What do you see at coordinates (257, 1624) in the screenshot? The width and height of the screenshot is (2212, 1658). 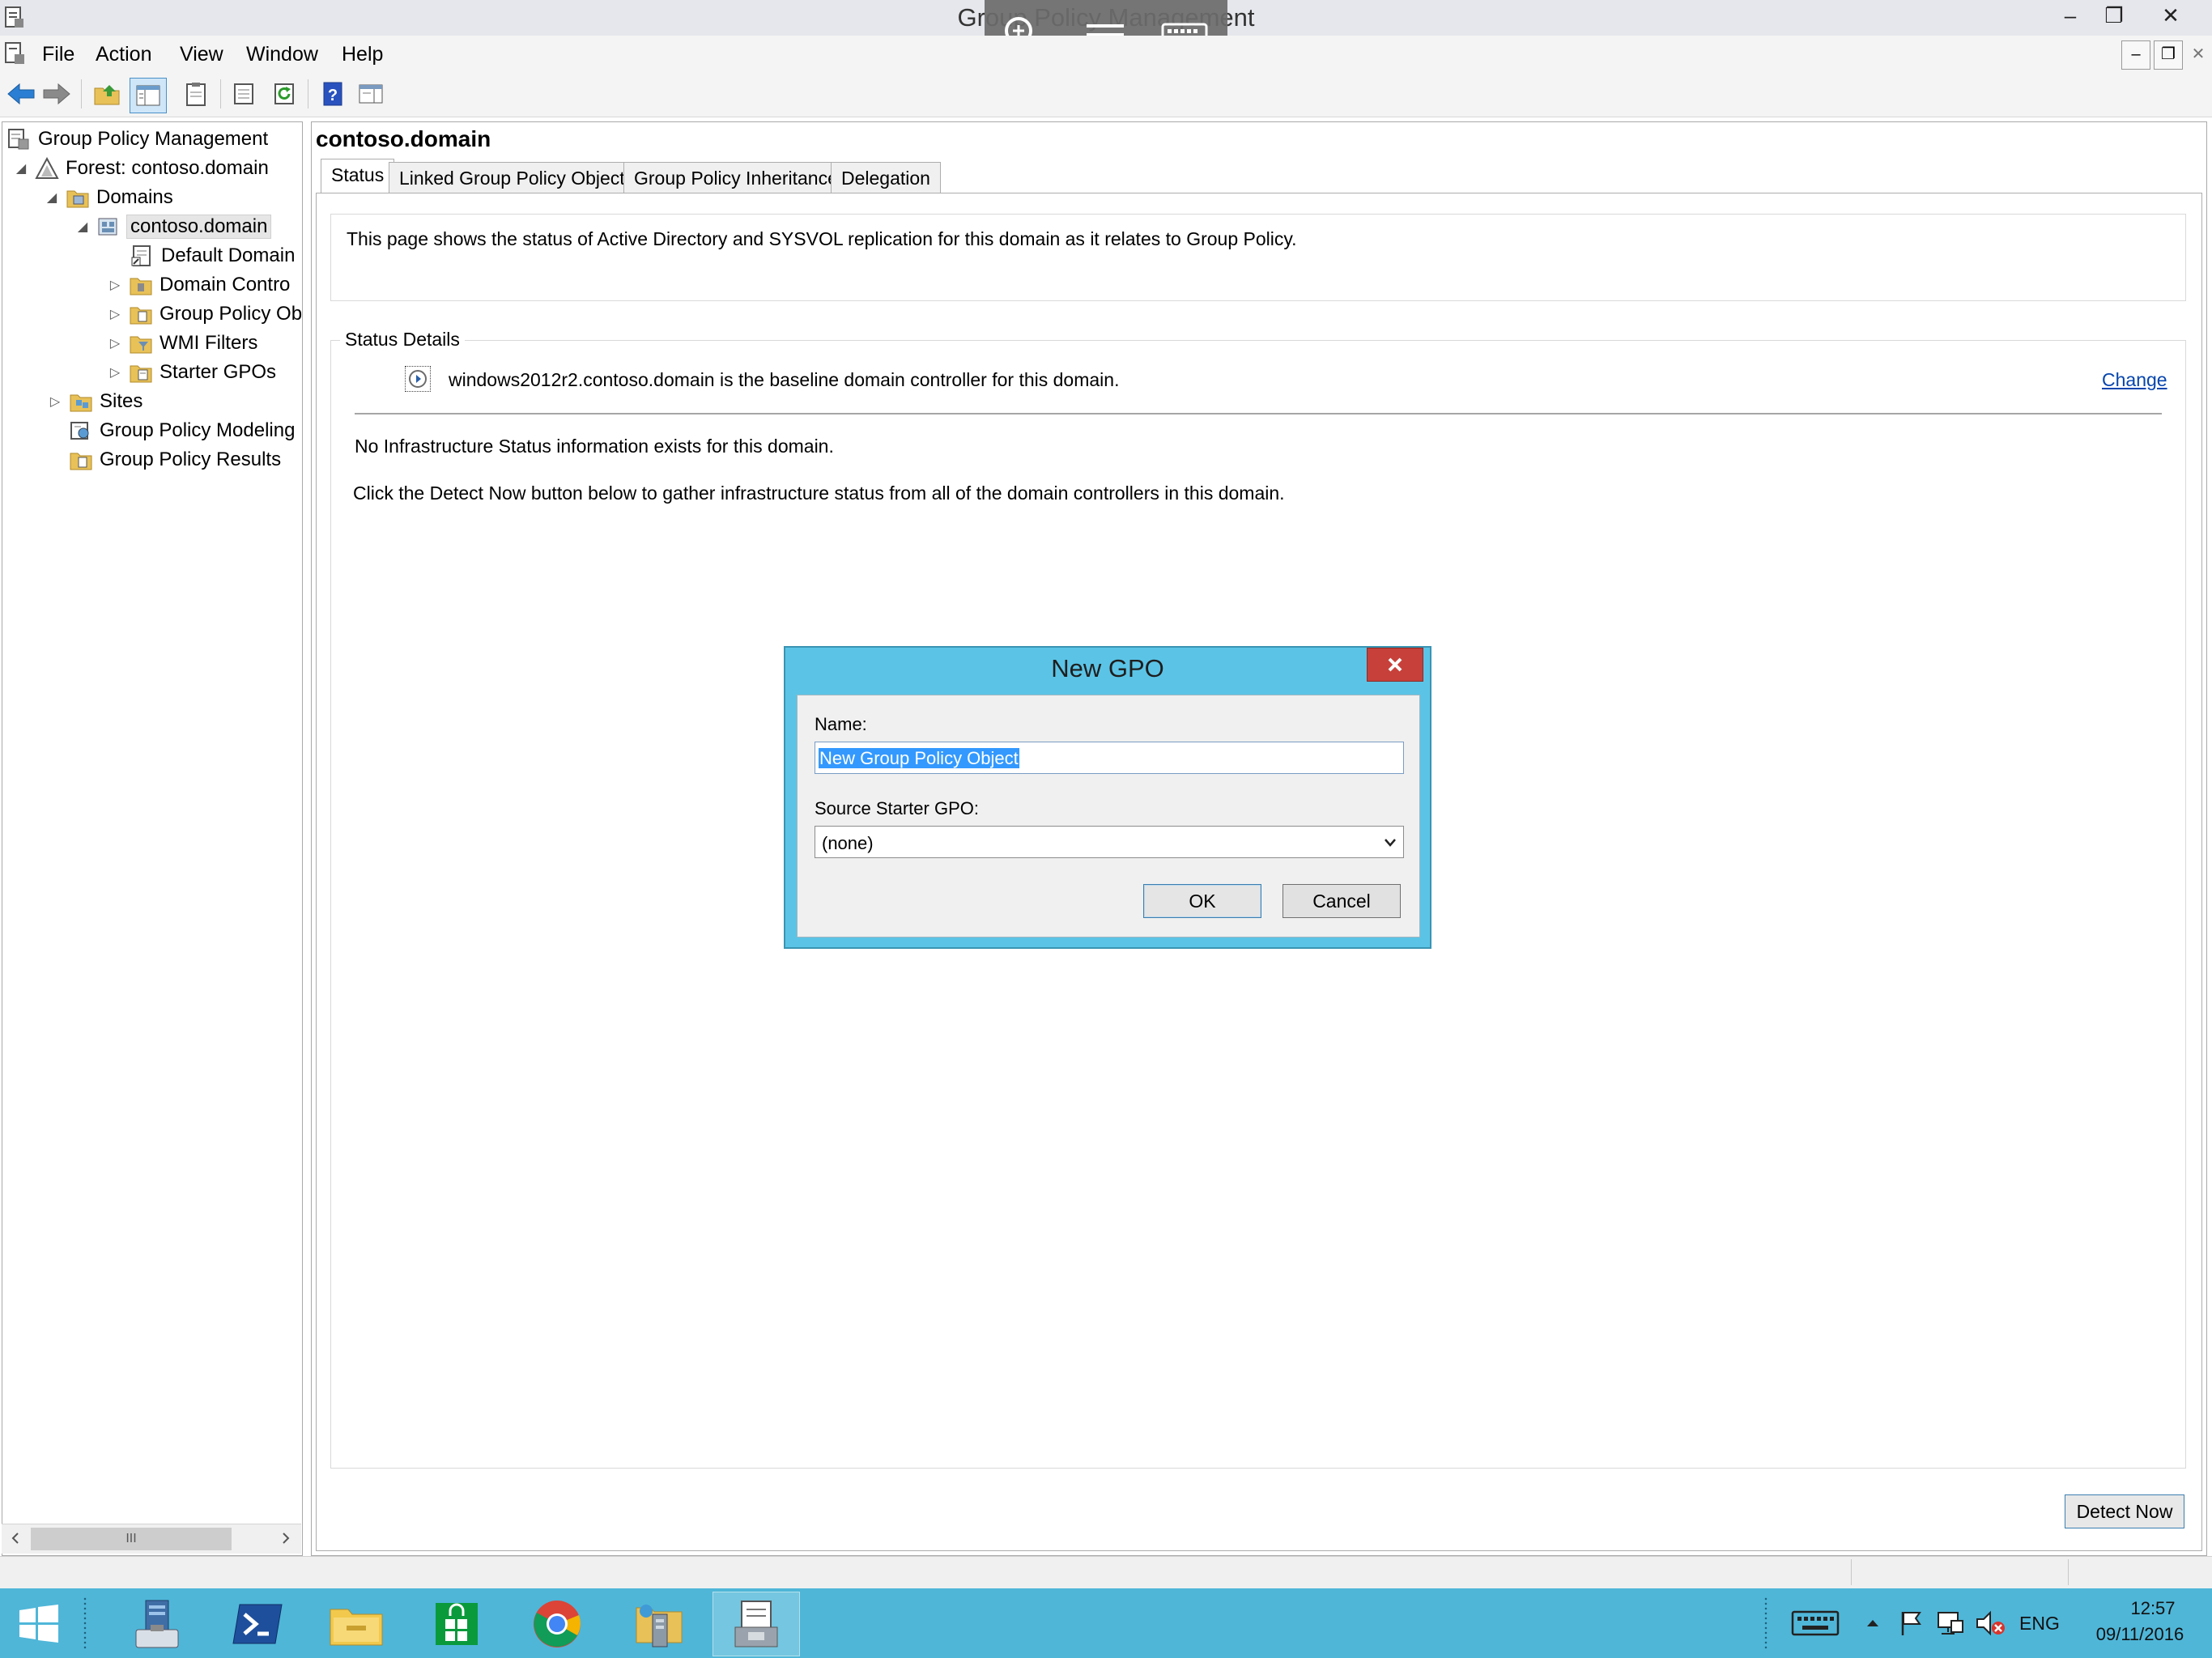 I see `powershell-icon` at bounding box center [257, 1624].